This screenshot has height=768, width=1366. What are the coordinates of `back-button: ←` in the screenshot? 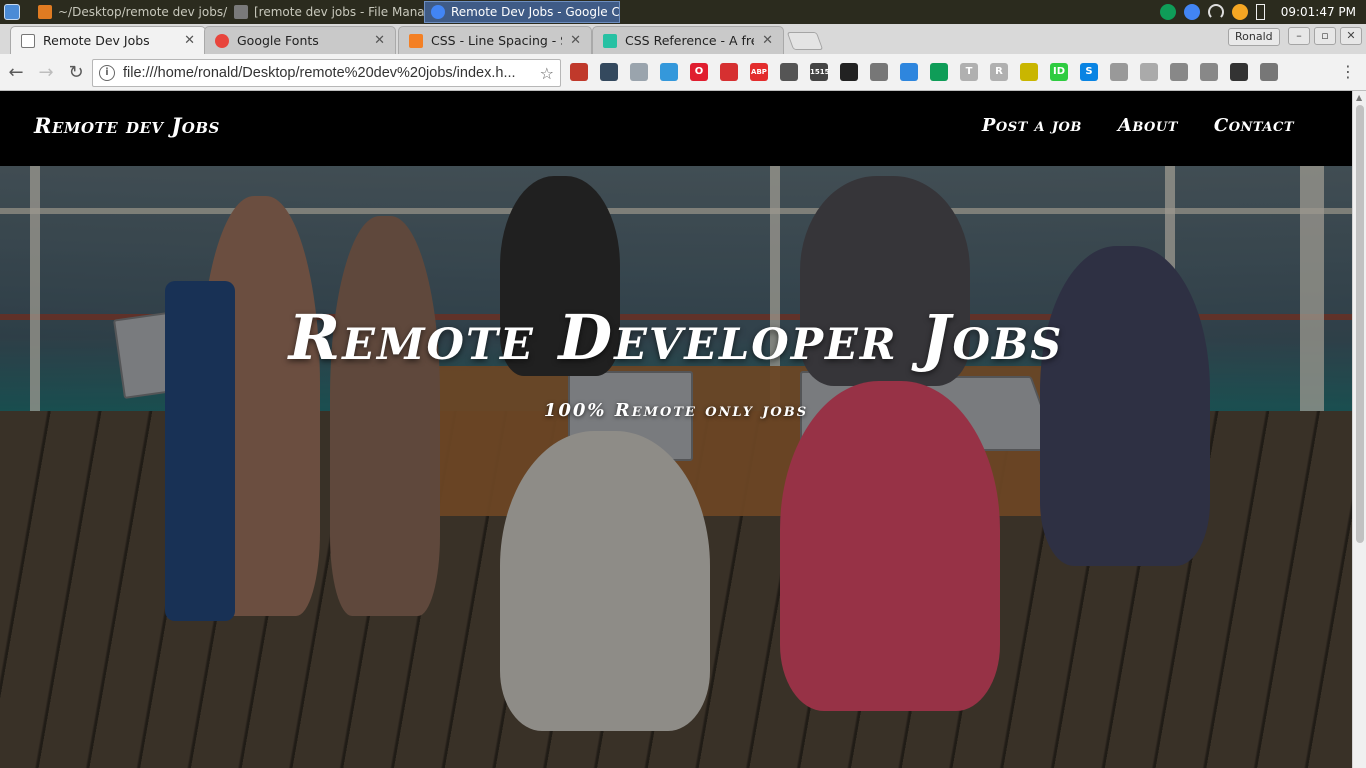 It's located at (16, 72).